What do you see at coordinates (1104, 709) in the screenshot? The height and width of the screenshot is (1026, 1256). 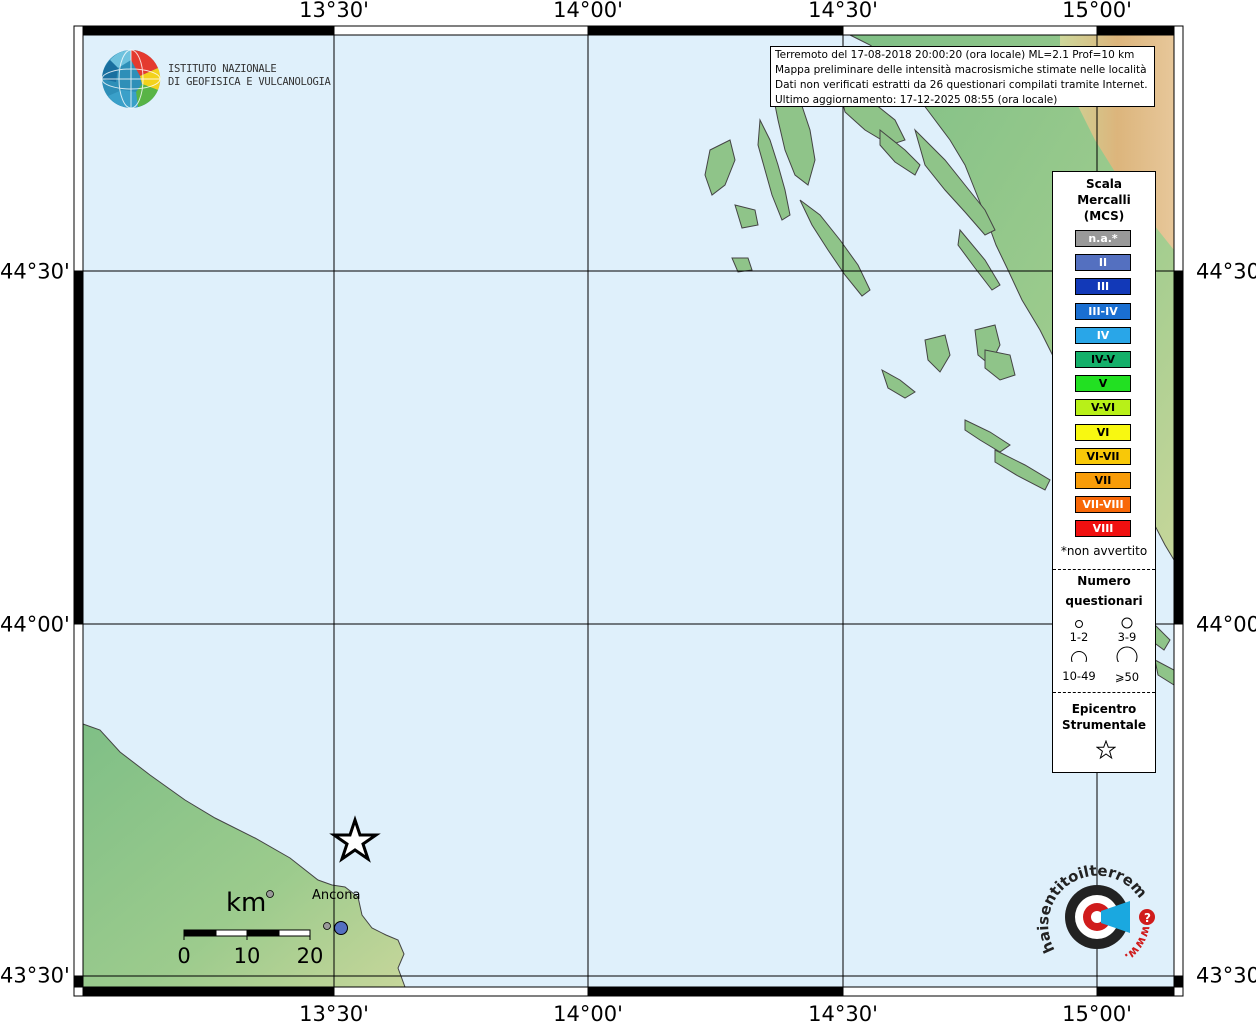 I see `epicenter-title: Epicentro` at bounding box center [1104, 709].